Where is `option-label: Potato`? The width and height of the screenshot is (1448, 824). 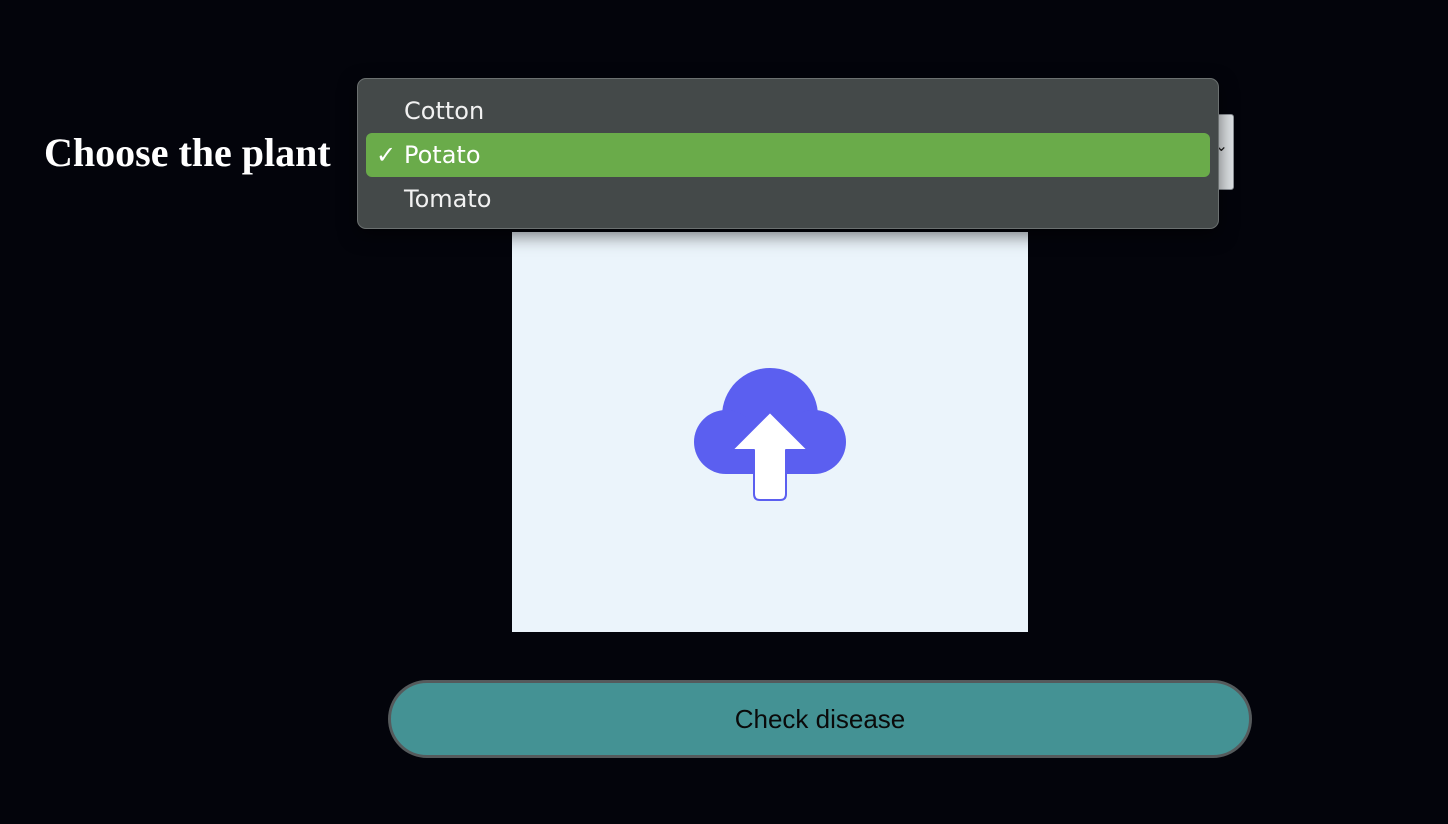 option-label: Potato is located at coordinates (442, 155).